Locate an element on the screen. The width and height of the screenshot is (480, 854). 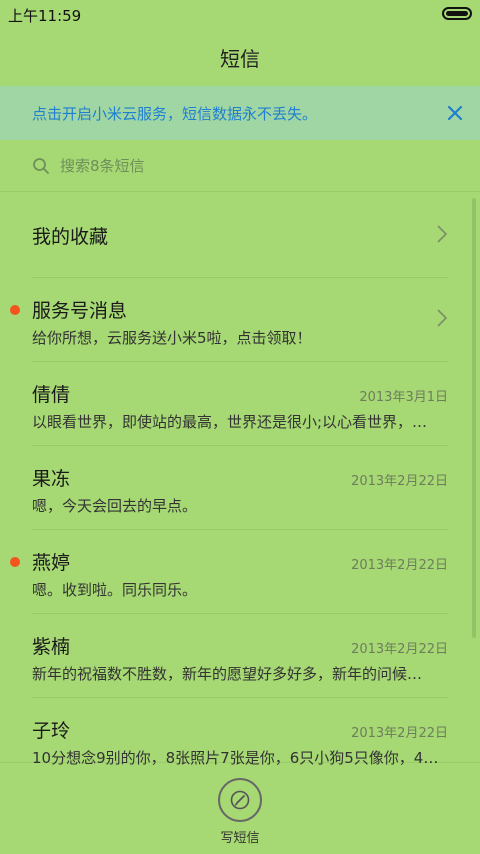
cloud-service-banner: 点击开启小米云服务，短信数据永不丢失。 is located at coordinates (240, 113).